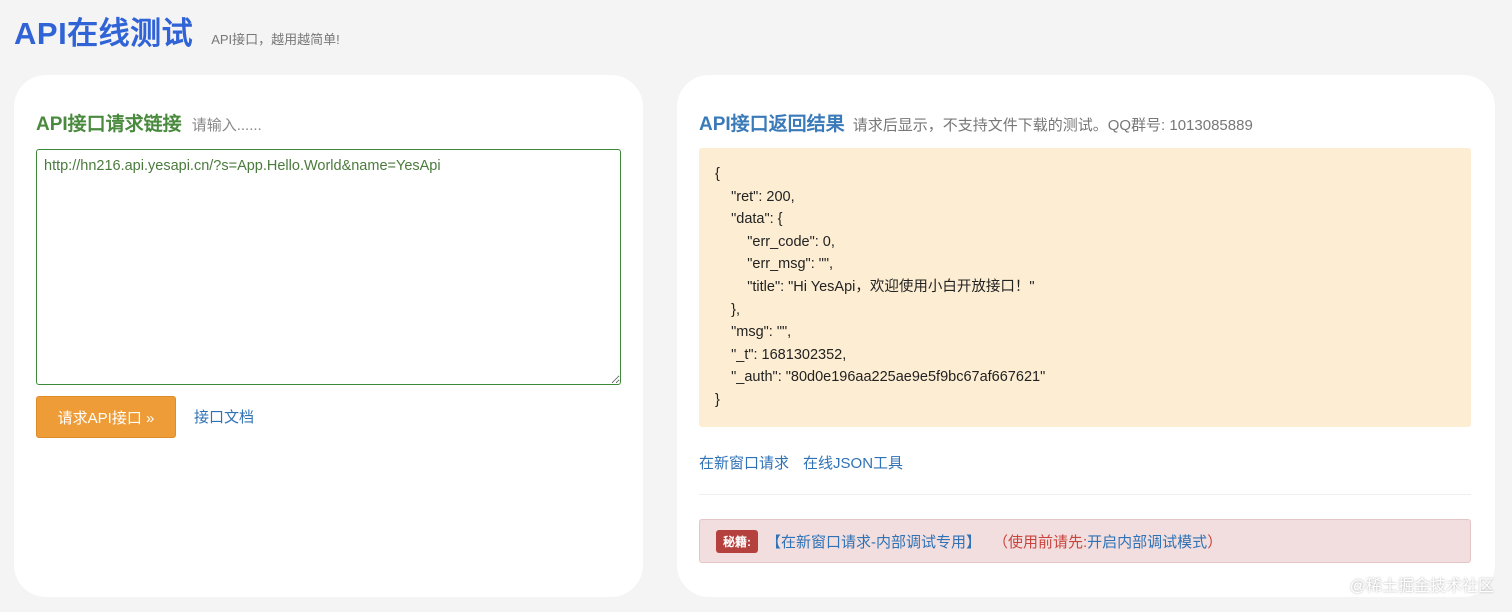 Image resolution: width=1512 pixels, height=612 pixels. What do you see at coordinates (717, 399) in the screenshot?
I see `json-line: }` at bounding box center [717, 399].